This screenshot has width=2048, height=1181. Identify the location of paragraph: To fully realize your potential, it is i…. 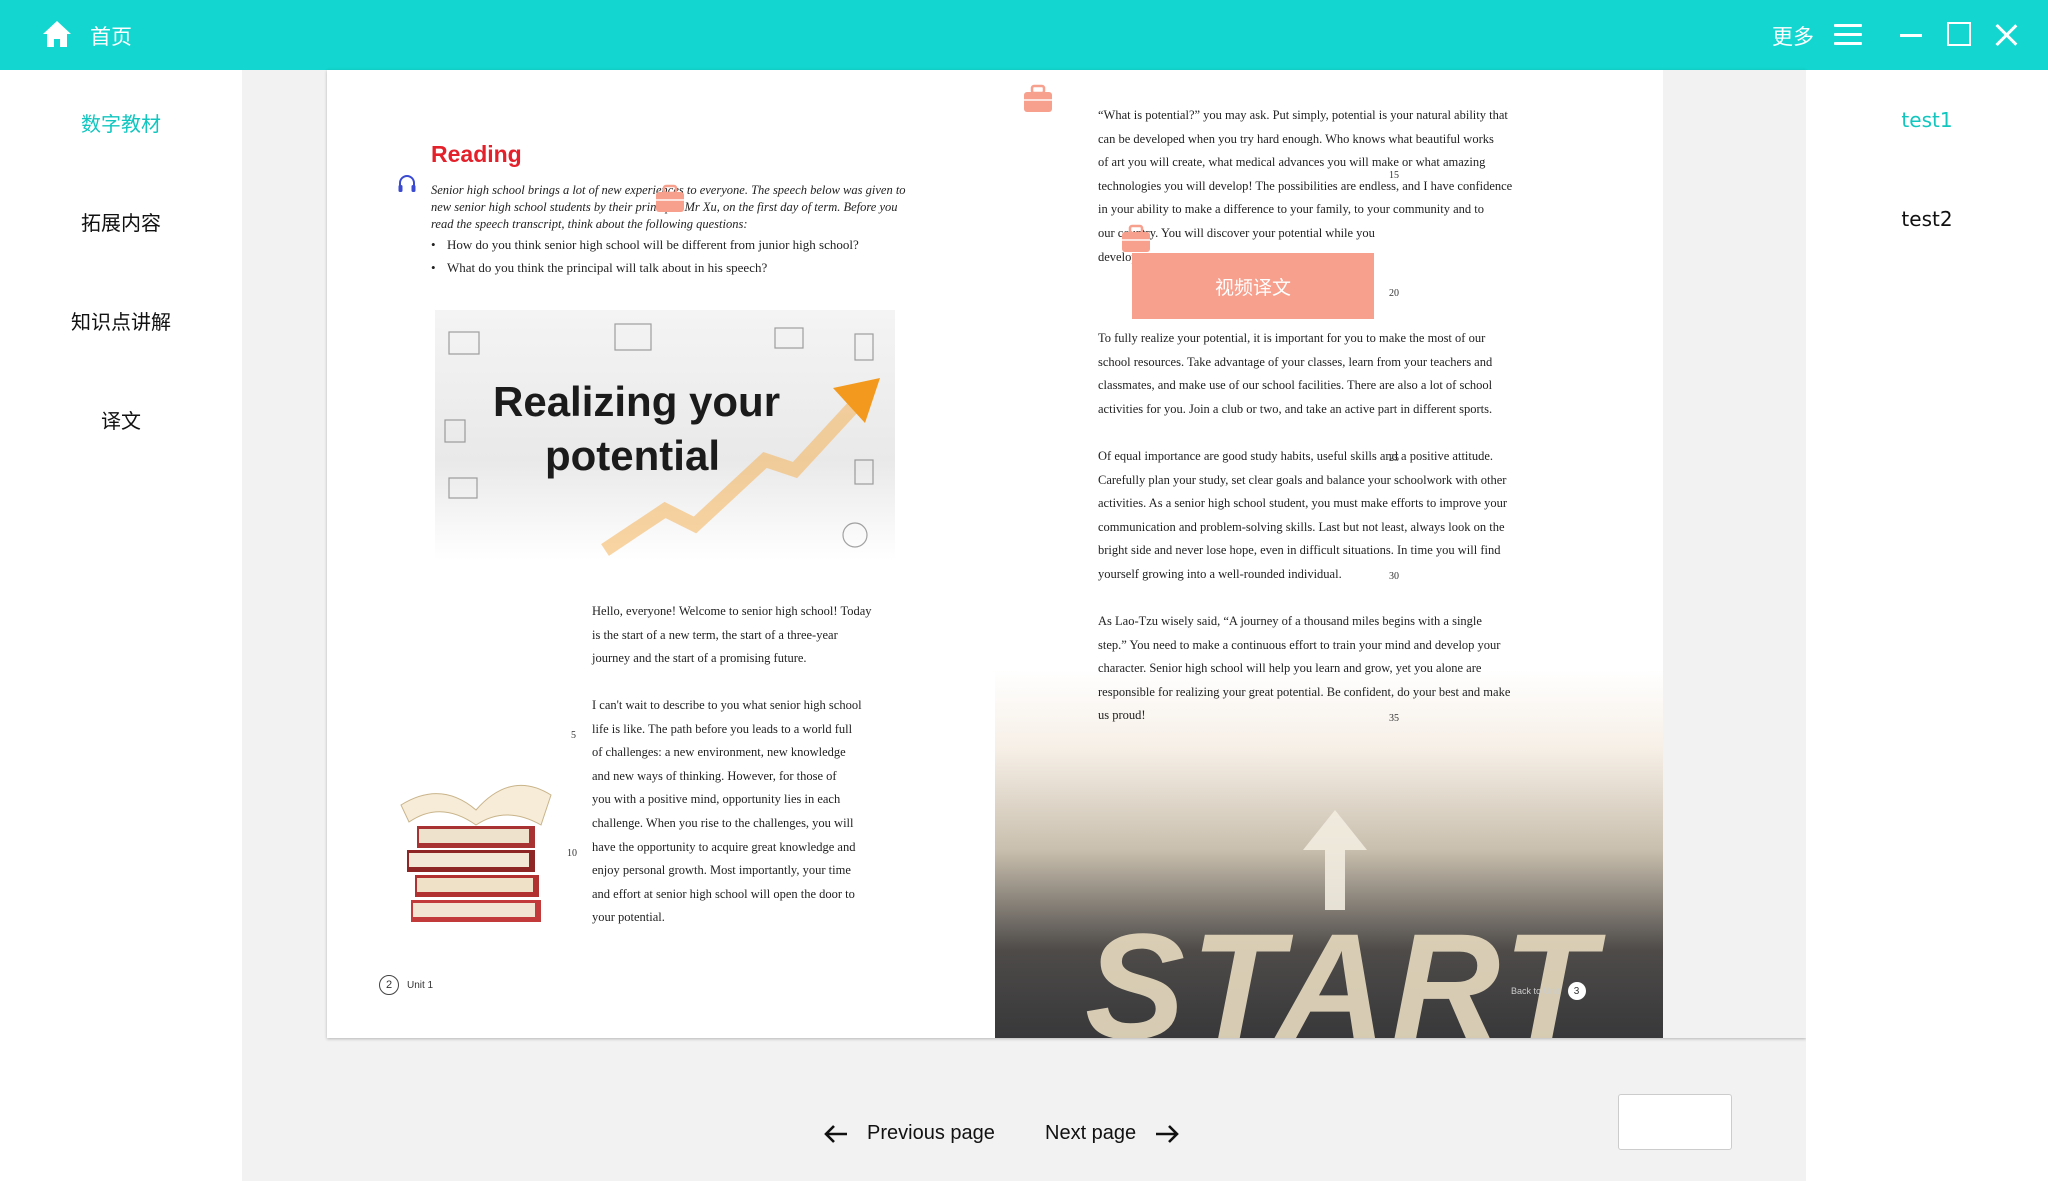
(1295, 374).